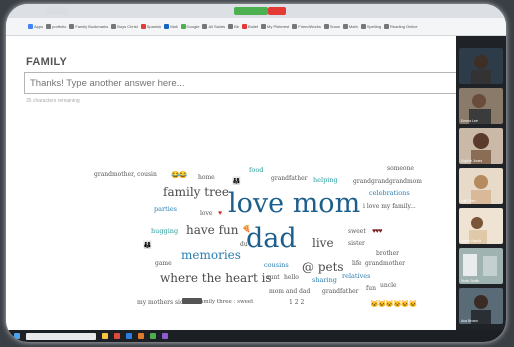 This screenshot has height=347, width=514. Describe the element at coordinates (377, 231) in the screenshot. I see `heart-icon: ♥♥♥` at that location.